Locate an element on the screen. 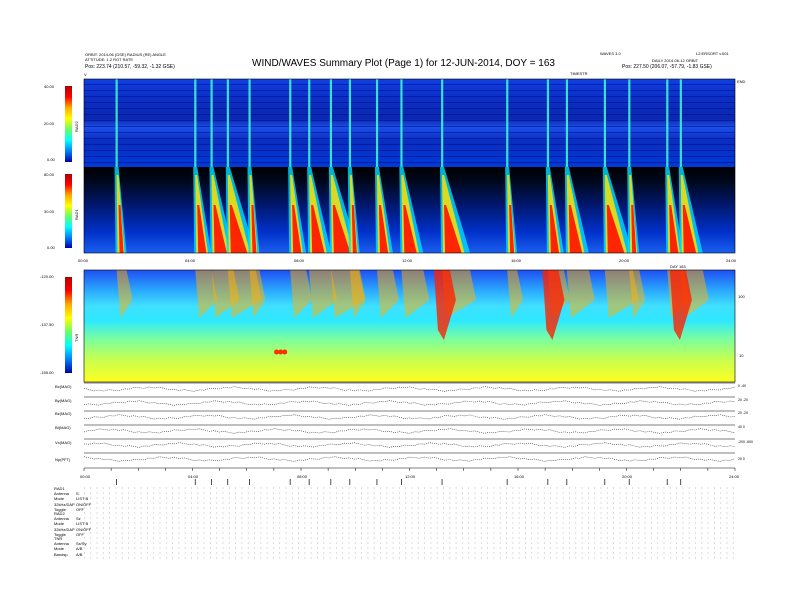  trace-label-bx: Bx(MAG) is located at coordinates (63, 386).